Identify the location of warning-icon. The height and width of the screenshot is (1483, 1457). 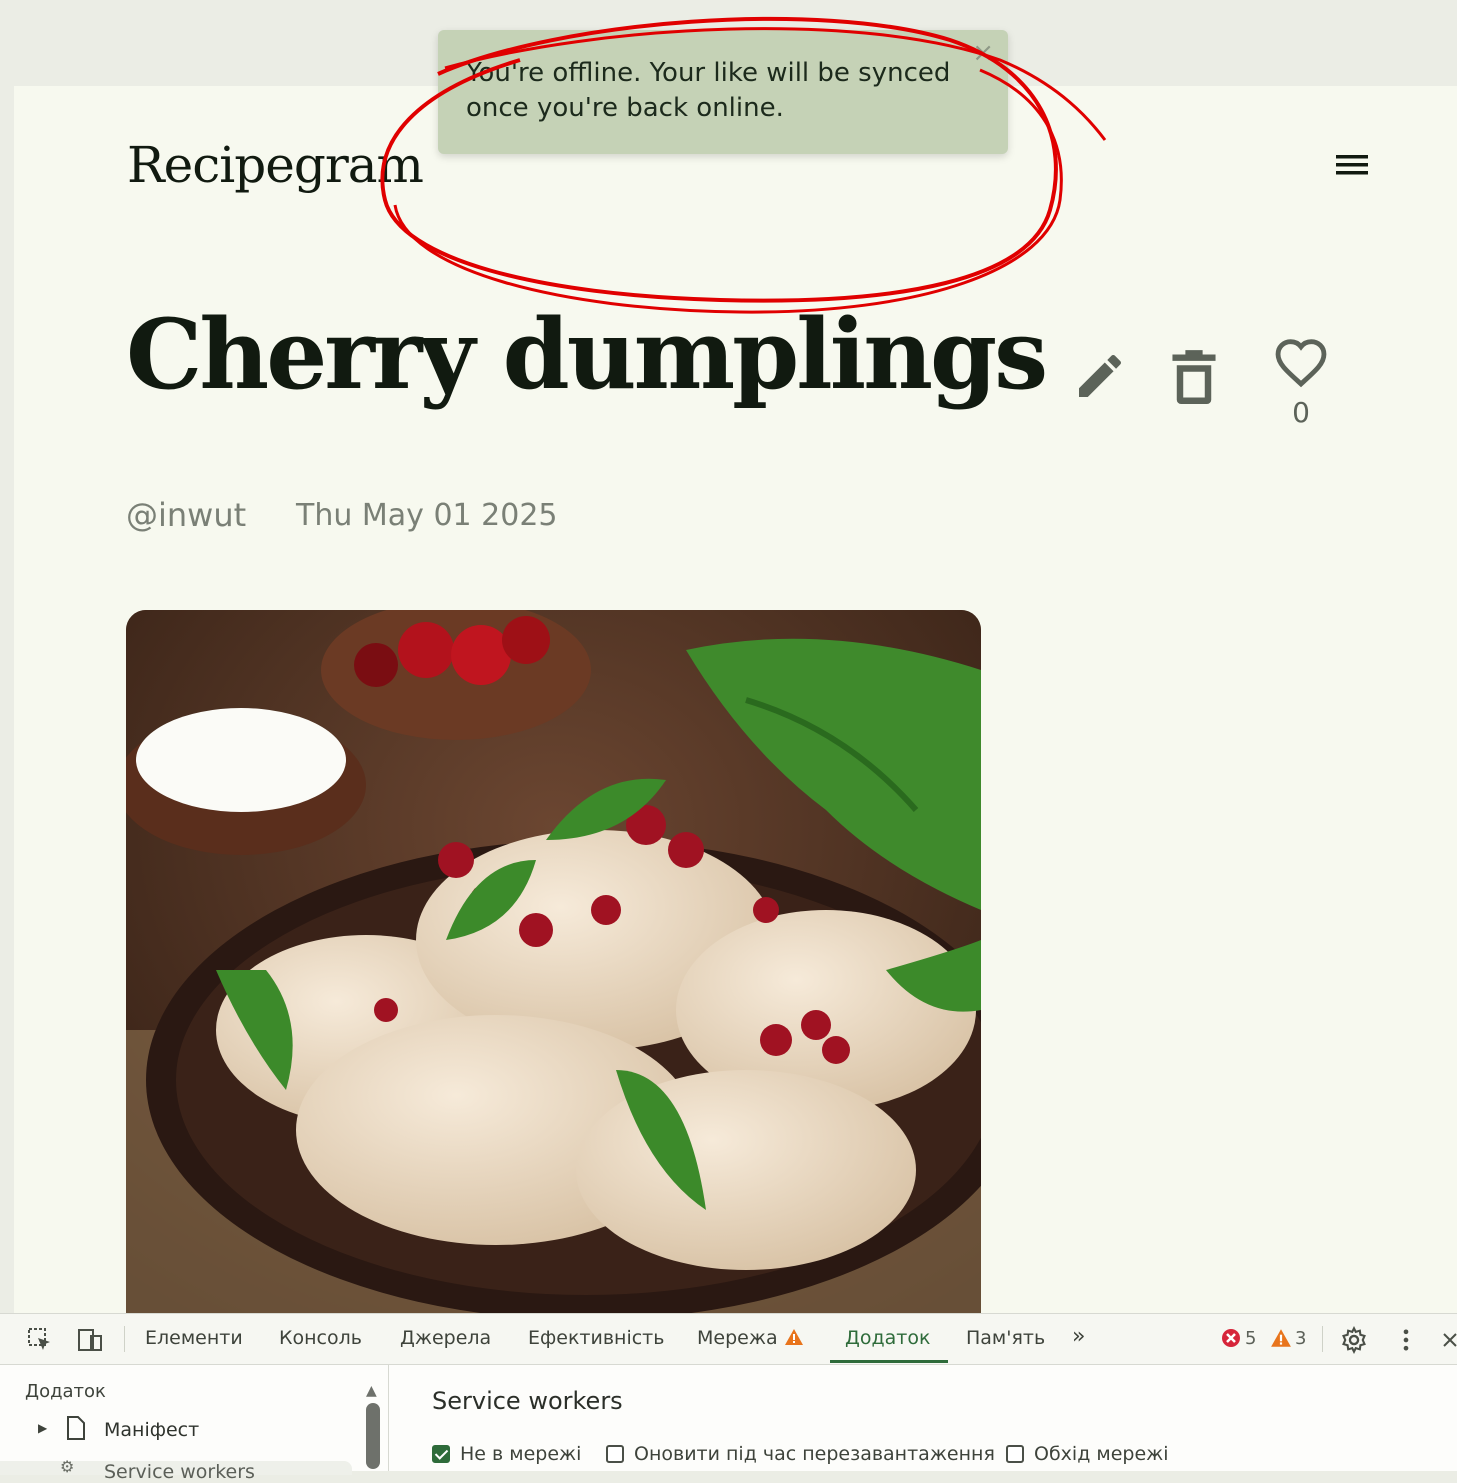
(793, 1337).